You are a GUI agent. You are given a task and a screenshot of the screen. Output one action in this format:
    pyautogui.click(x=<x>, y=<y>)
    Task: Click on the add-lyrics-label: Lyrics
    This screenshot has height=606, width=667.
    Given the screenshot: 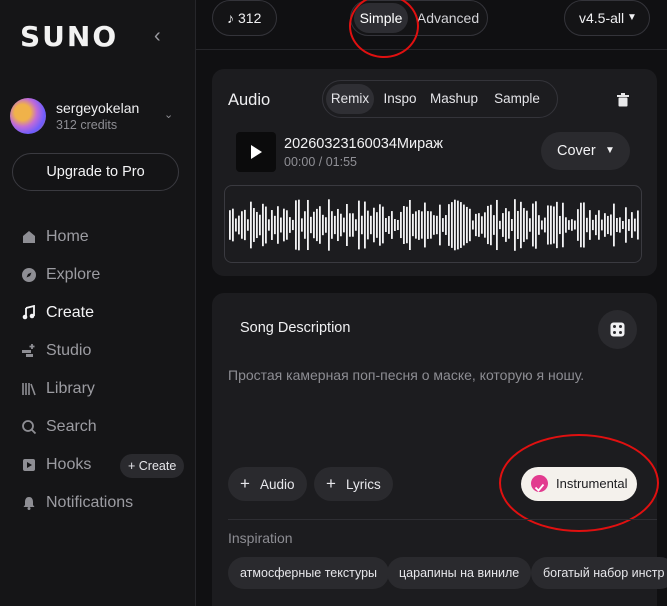 What is the action you would take?
    pyautogui.click(x=363, y=484)
    